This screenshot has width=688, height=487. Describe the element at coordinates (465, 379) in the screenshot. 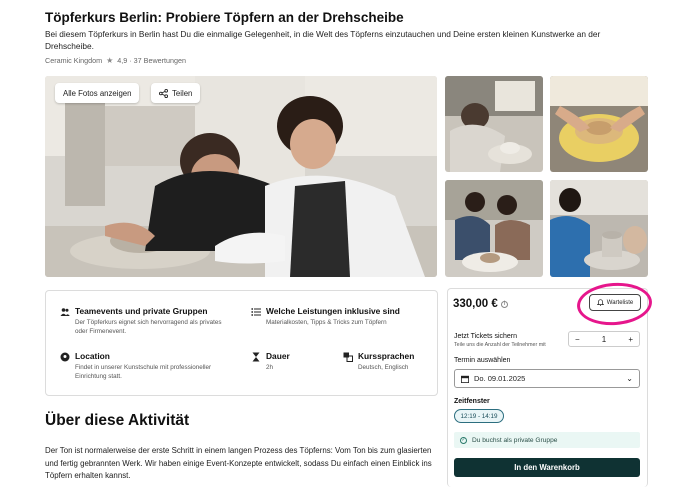

I see `calendar-icon` at that location.